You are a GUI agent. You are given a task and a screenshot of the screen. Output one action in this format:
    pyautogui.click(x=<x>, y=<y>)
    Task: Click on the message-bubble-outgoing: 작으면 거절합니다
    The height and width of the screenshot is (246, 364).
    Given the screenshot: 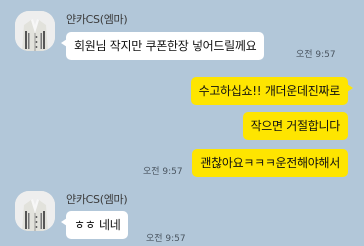 What is the action you would take?
    pyautogui.click(x=295, y=126)
    